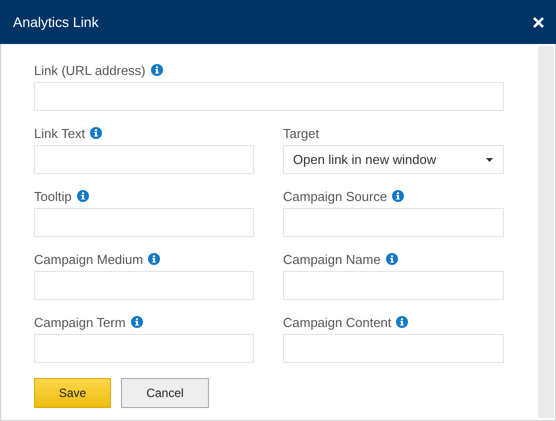 This screenshot has height=421, width=556. I want to click on close-icon, so click(538, 22).